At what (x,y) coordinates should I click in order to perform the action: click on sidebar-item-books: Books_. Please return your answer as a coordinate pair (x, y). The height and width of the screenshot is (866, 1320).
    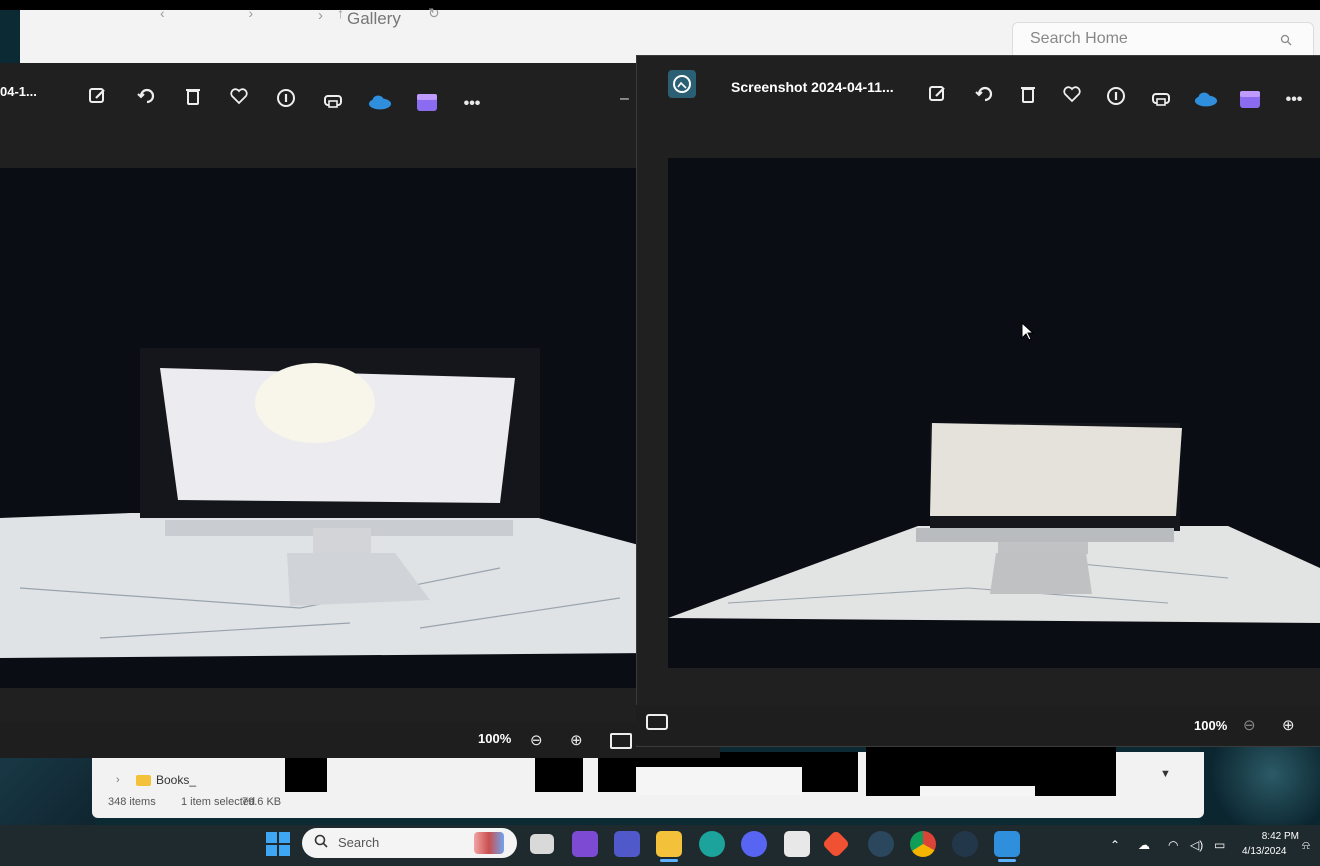
    Looking at the image, I should click on (176, 780).